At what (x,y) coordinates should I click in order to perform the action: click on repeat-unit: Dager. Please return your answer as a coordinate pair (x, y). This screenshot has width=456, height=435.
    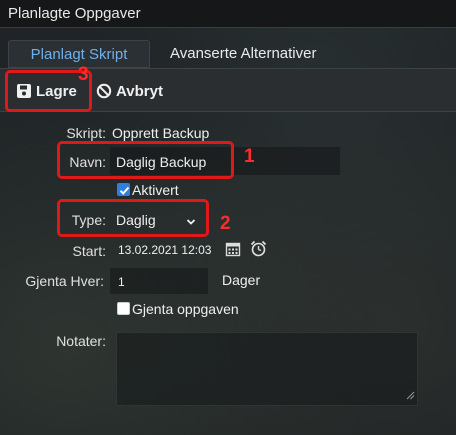
    Looking at the image, I should click on (241, 280).